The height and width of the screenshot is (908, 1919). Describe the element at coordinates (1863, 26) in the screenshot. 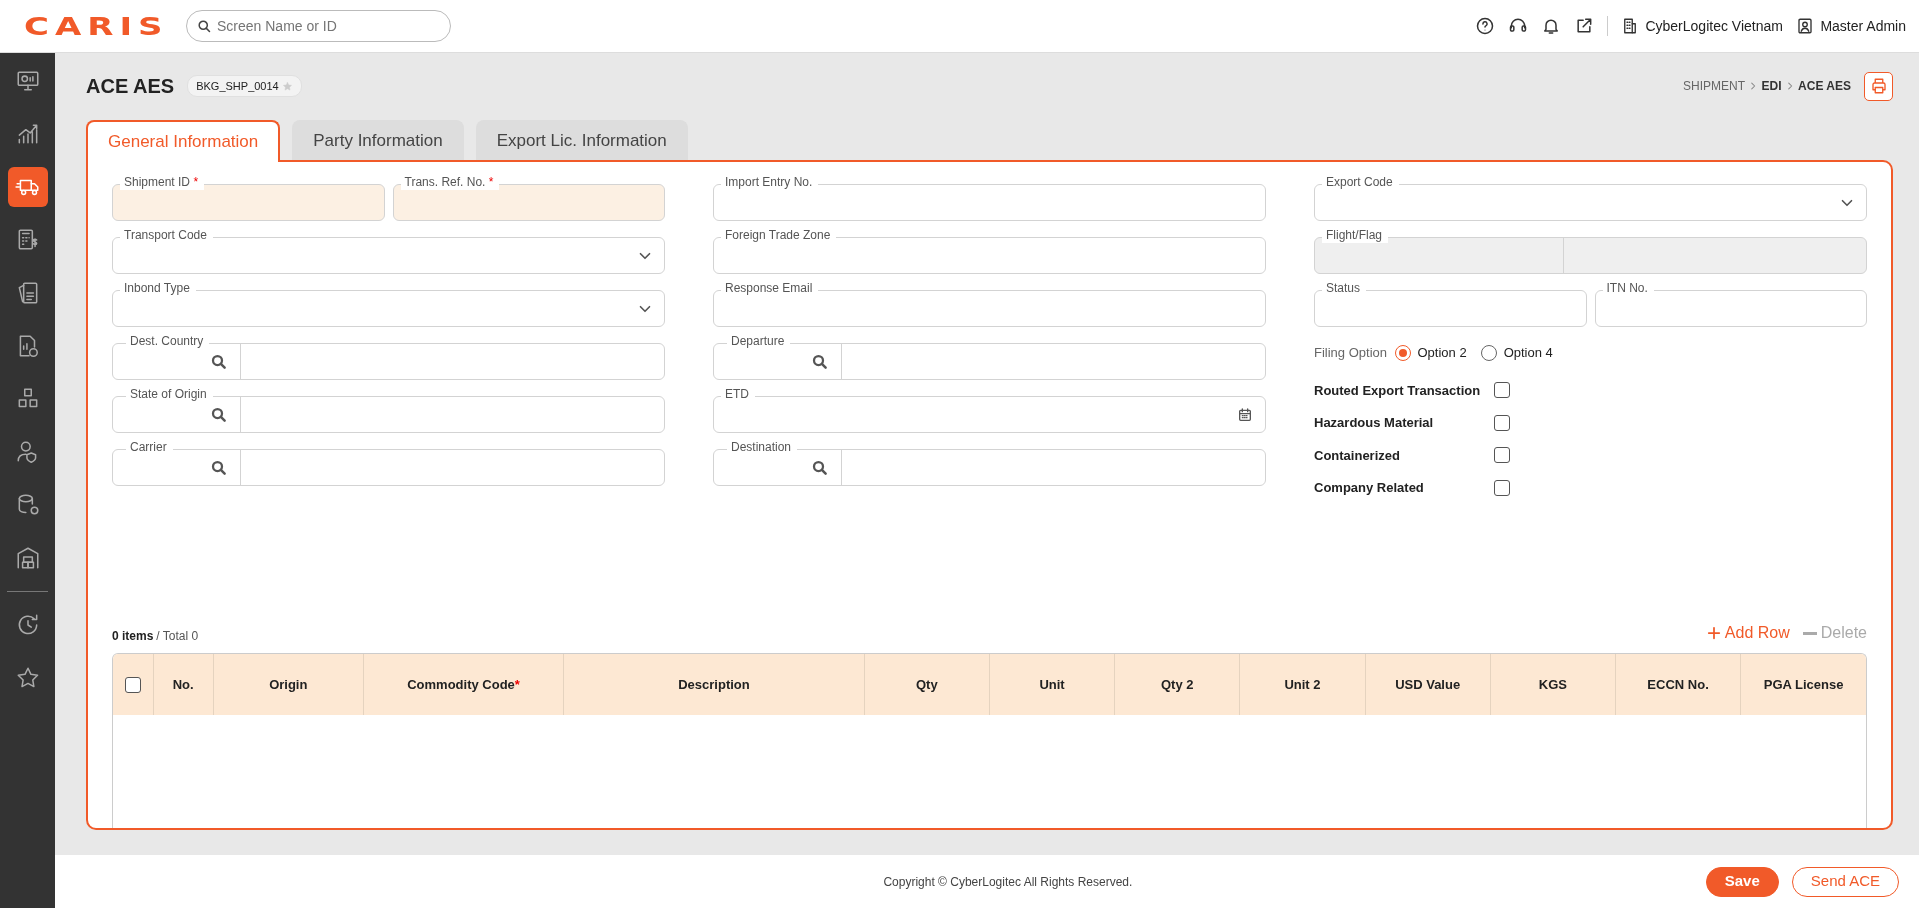

I see `user-name: Master Admin` at that location.